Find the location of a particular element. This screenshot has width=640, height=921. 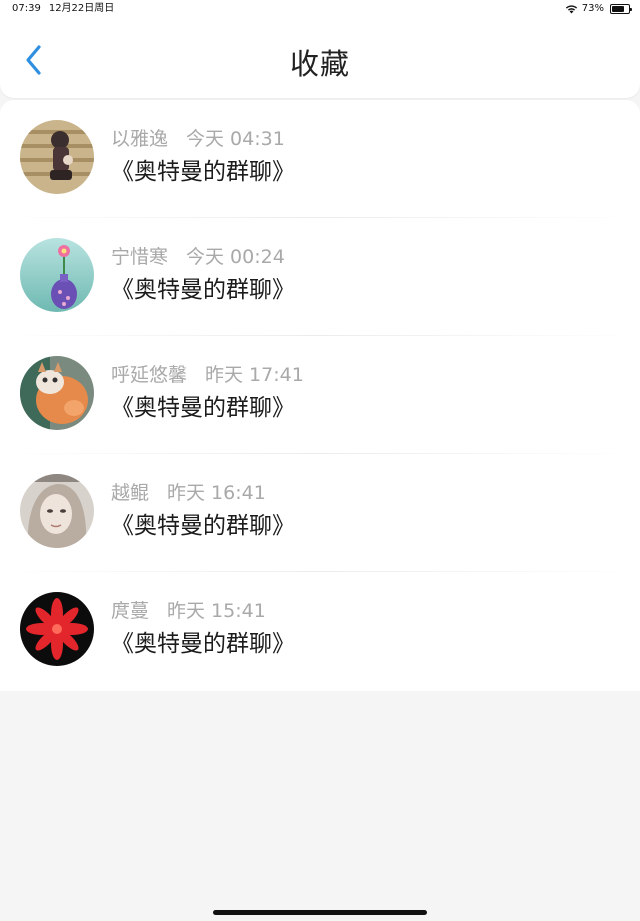

portrait-avatar is located at coordinates (57, 511).